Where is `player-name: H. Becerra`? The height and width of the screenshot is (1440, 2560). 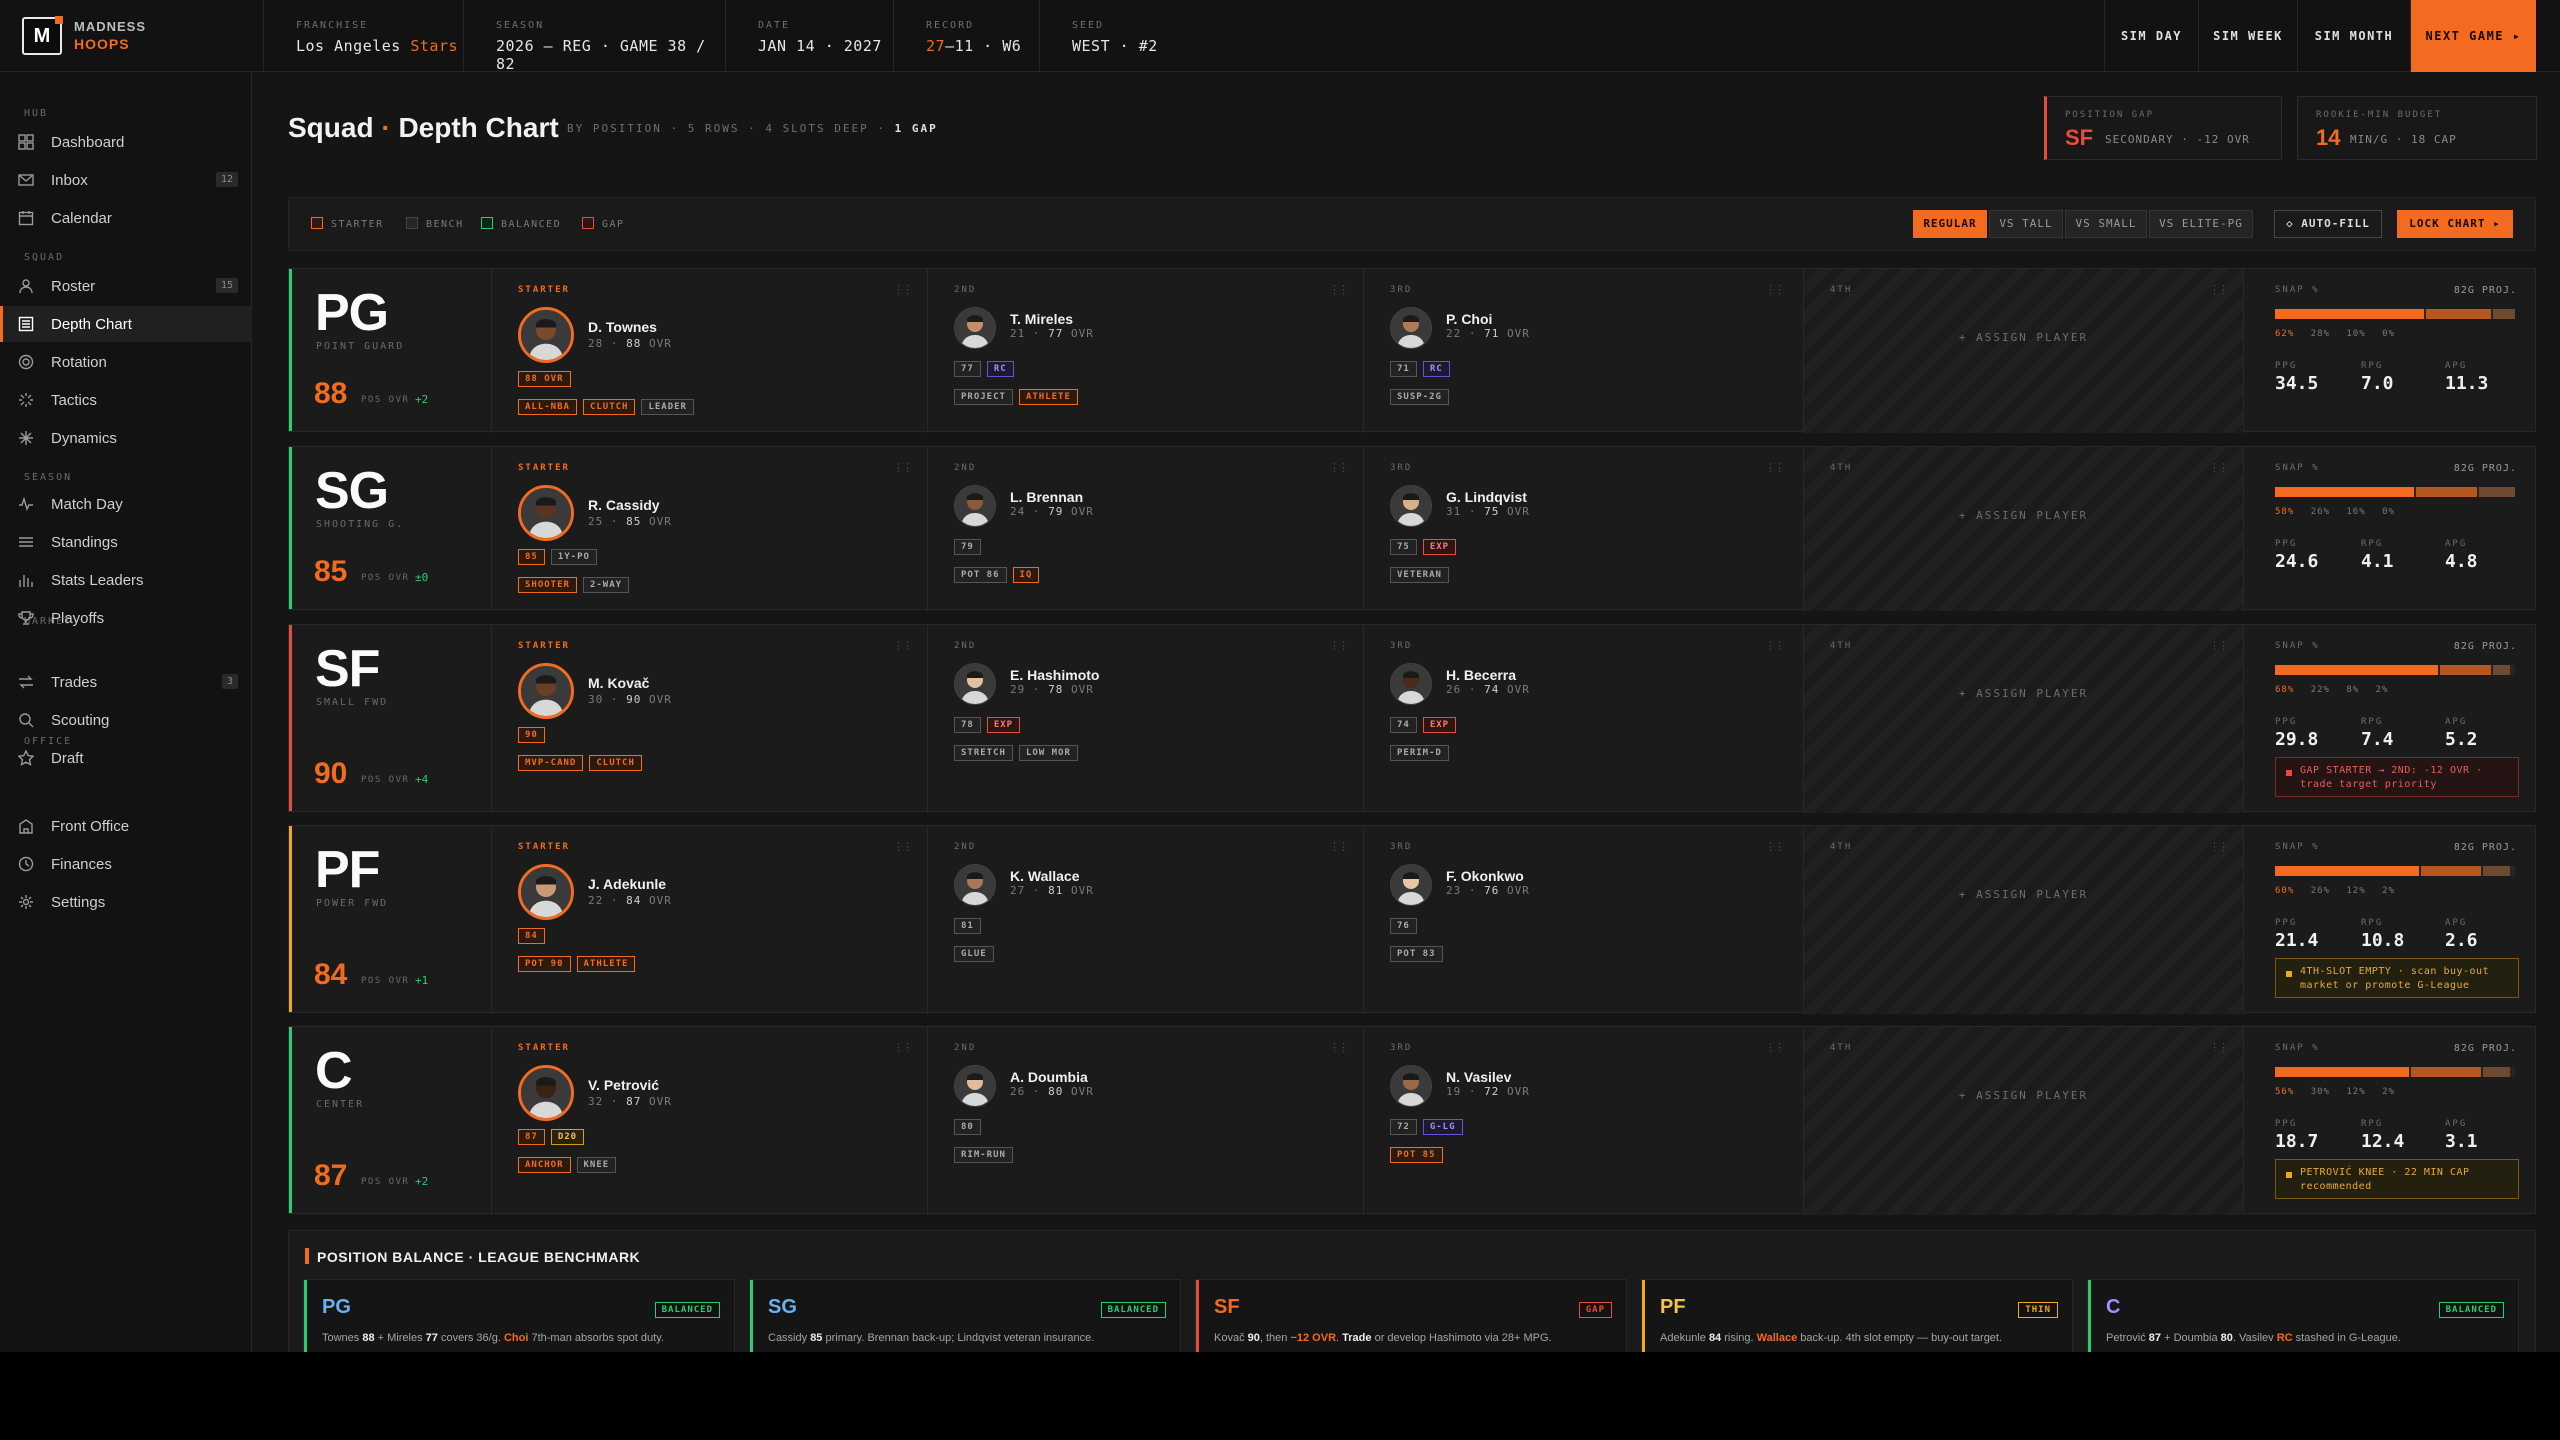
player-name: H. Becerra is located at coordinates (1481, 675).